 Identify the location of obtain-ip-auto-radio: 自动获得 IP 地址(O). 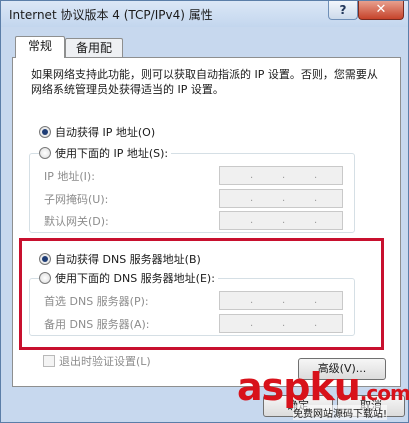
(97, 133).